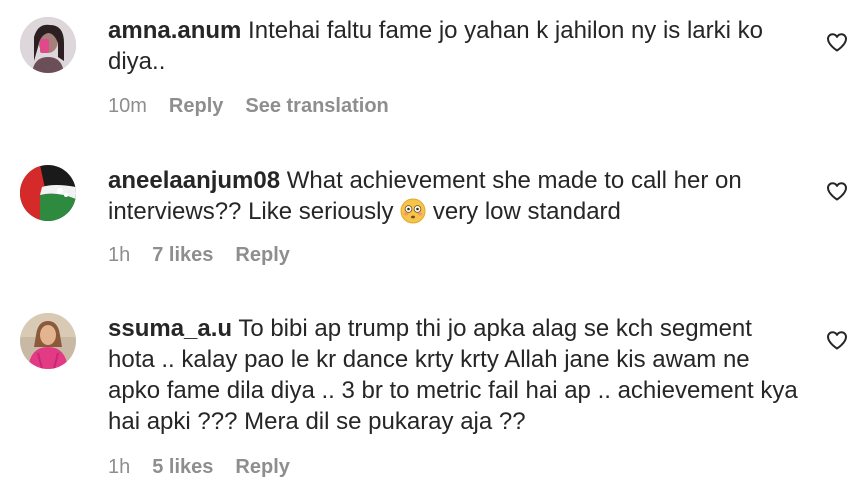  What do you see at coordinates (182, 467) in the screenshot?
I see `like-count: 5 likes` at bounding box center [182, 467].